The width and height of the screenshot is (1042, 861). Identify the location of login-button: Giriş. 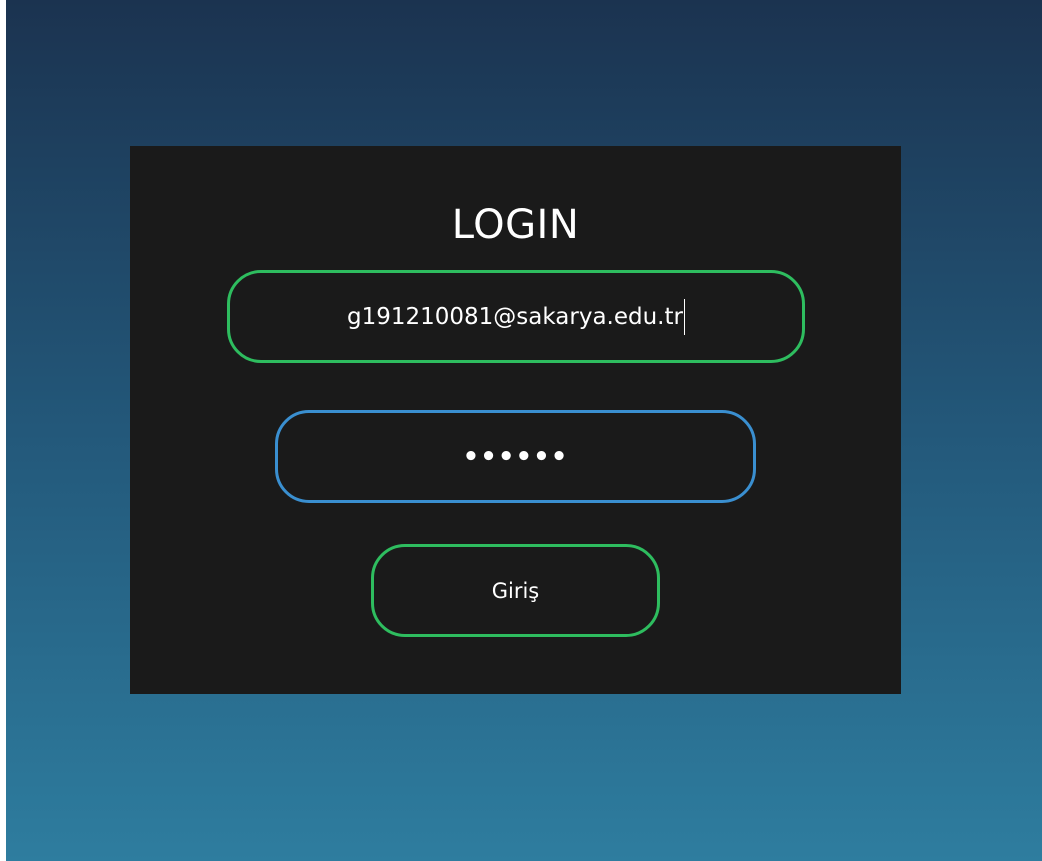
(515, 590).